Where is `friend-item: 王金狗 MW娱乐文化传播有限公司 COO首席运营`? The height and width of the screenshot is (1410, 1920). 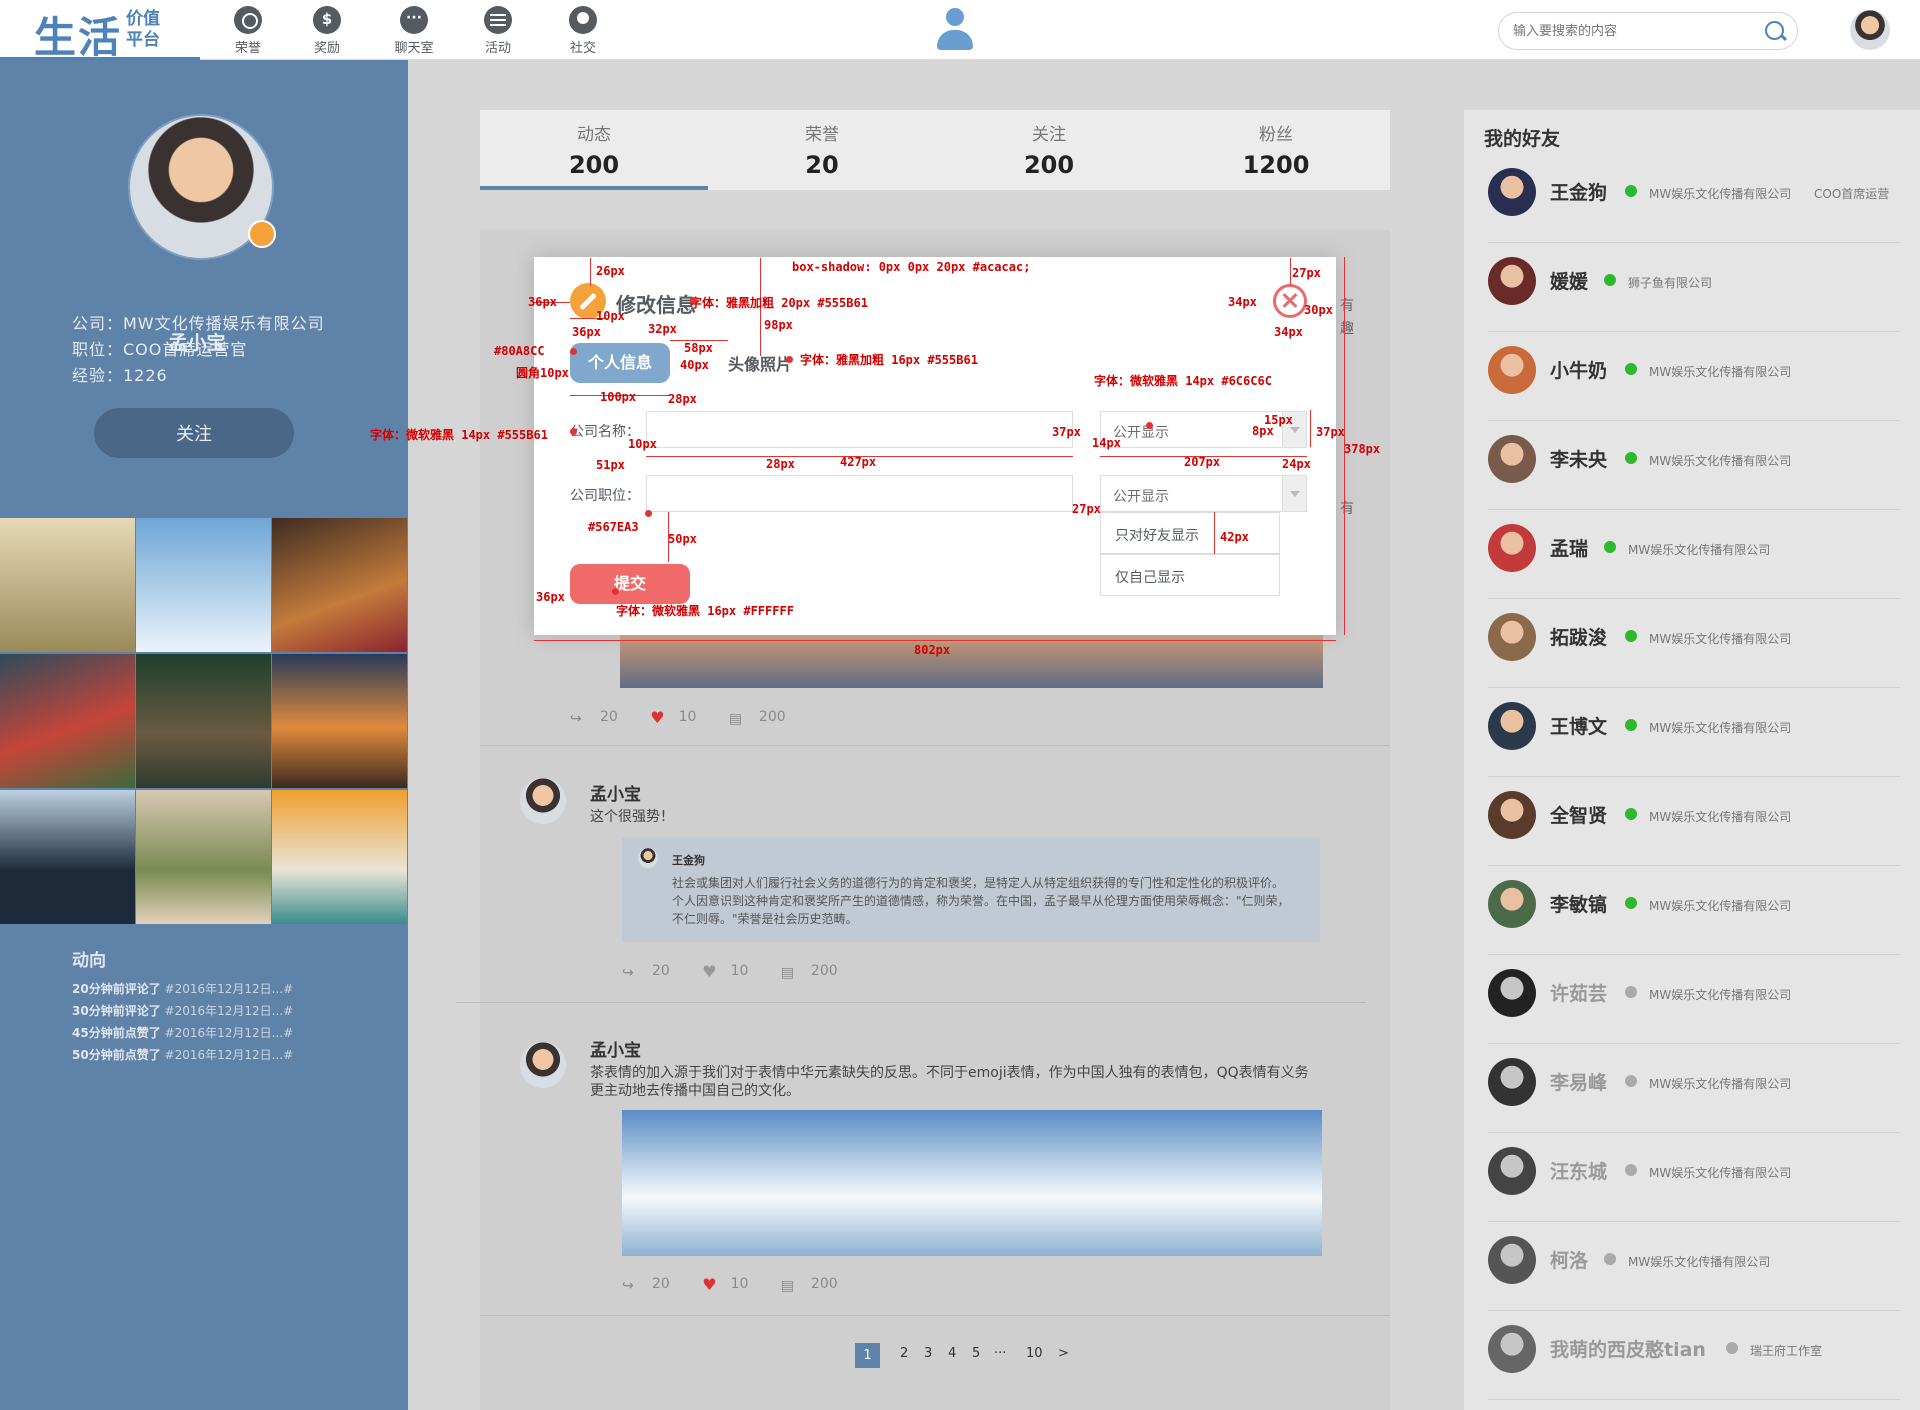
friend-item: 王金狗 MW娱乐文化传播有限公司 COO首席运营 is located at coordinates (1692, 198).